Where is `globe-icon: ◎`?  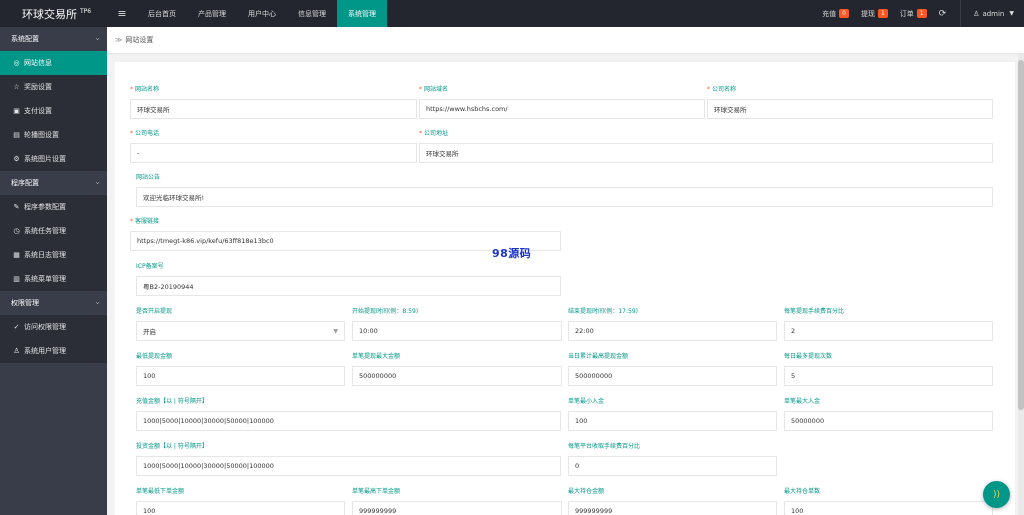 globe-icon: ◎ is located at coordinates (16, 63).